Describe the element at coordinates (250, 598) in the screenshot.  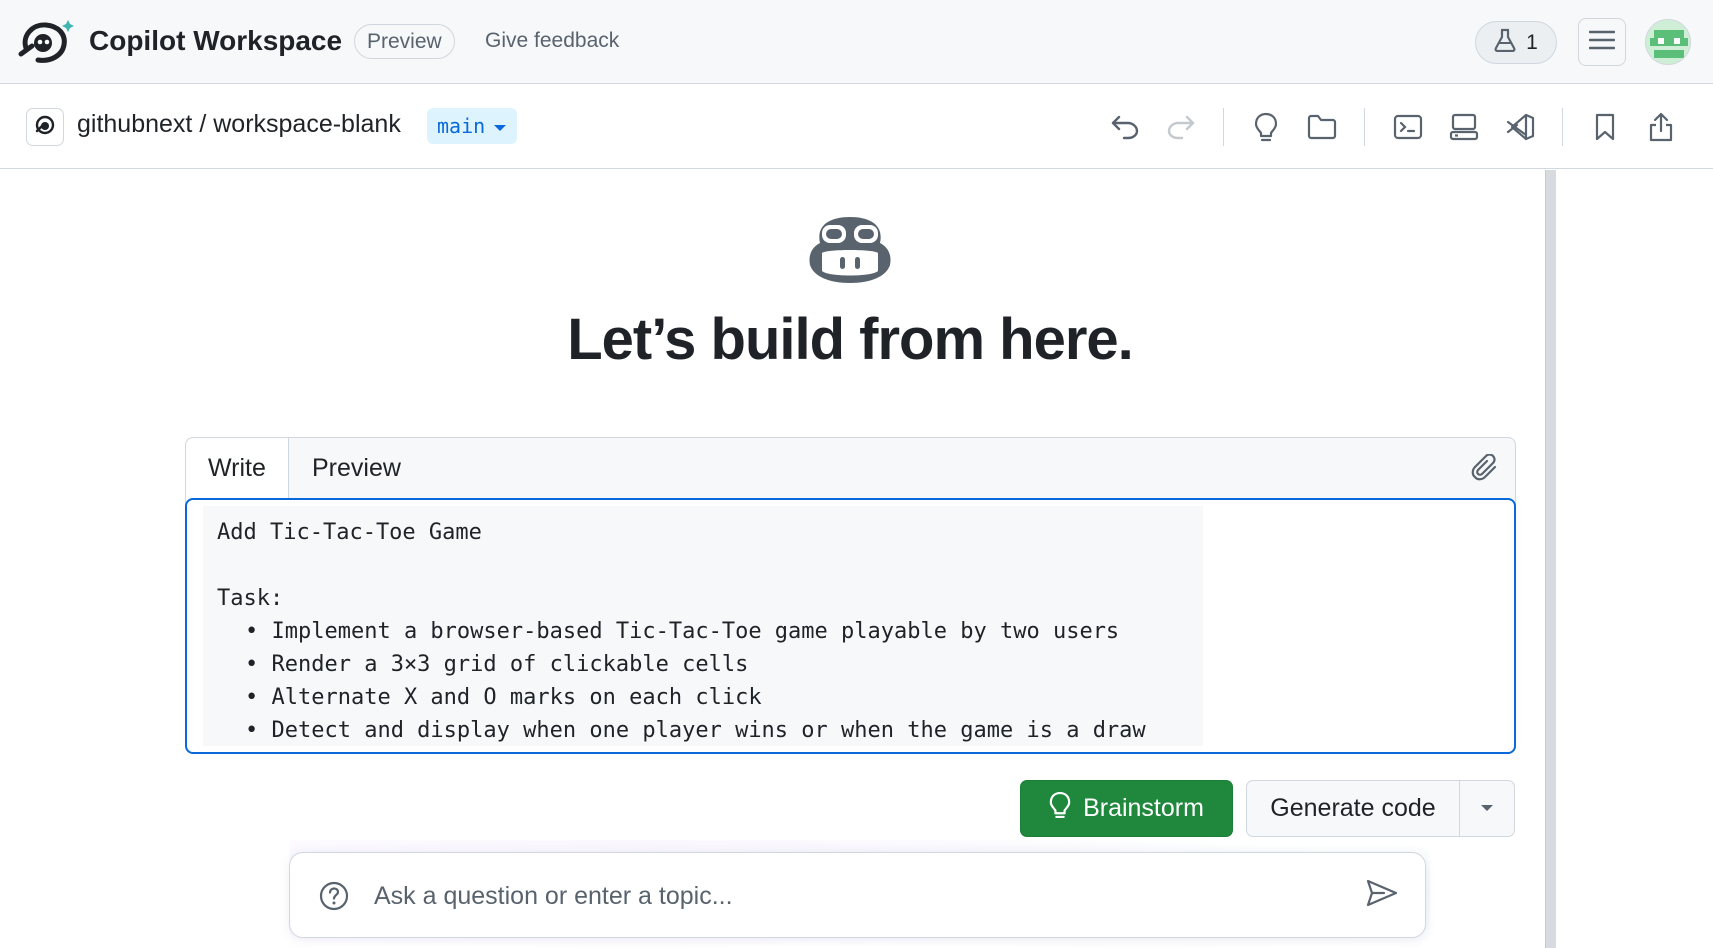
I see `task-line-heading: Task:` at that location.